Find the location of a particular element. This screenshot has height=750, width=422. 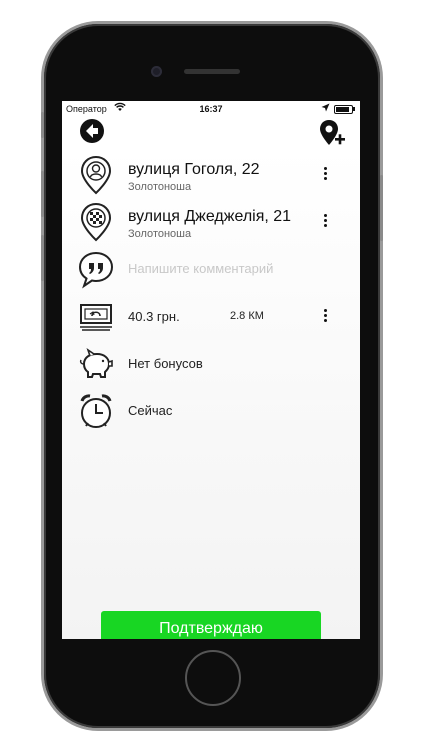

to-more-button is located at coordinates (325, 221).